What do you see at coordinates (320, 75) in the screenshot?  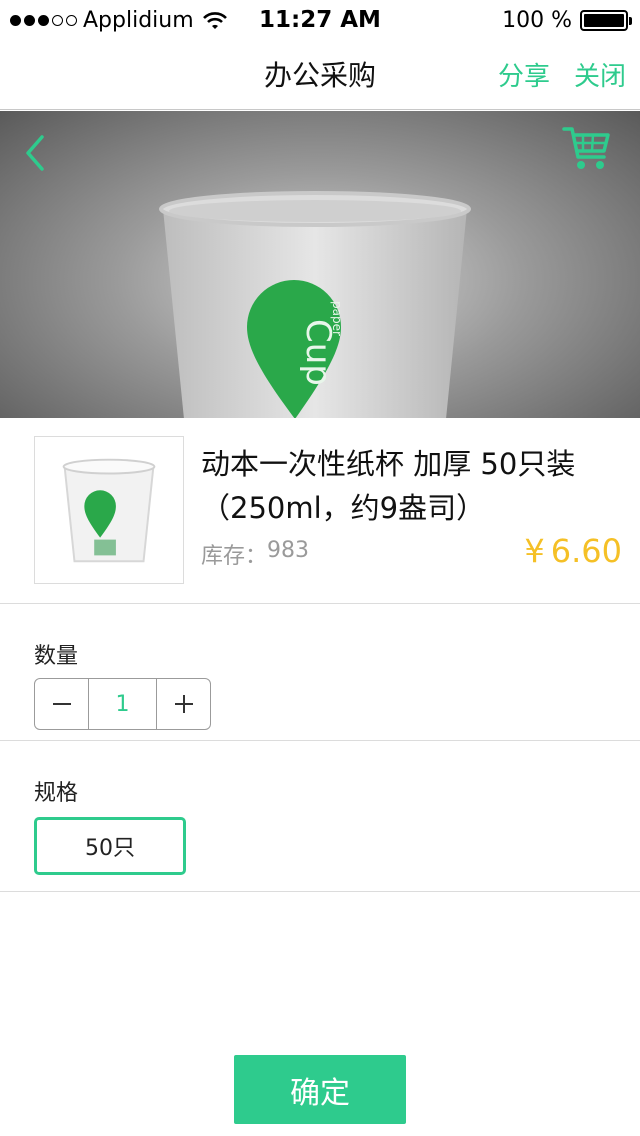 I see `nav-bar: 办公采购 分享 关闭` at bounding box center [320, 75].